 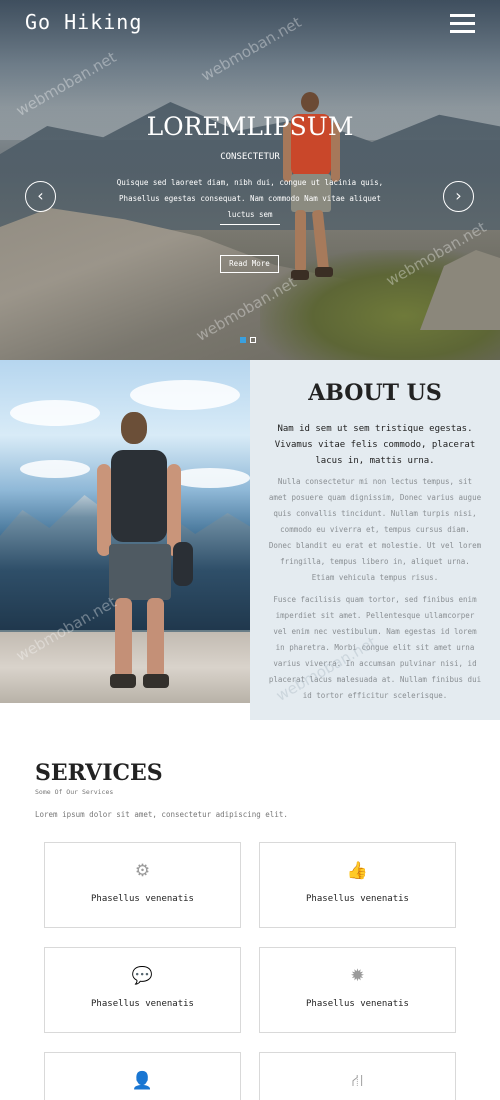 What do you see at coordinates (250, 126) in the screenshot?
I see `hero-title: LOREMLIPSUM` at bounding box center [250, 126].